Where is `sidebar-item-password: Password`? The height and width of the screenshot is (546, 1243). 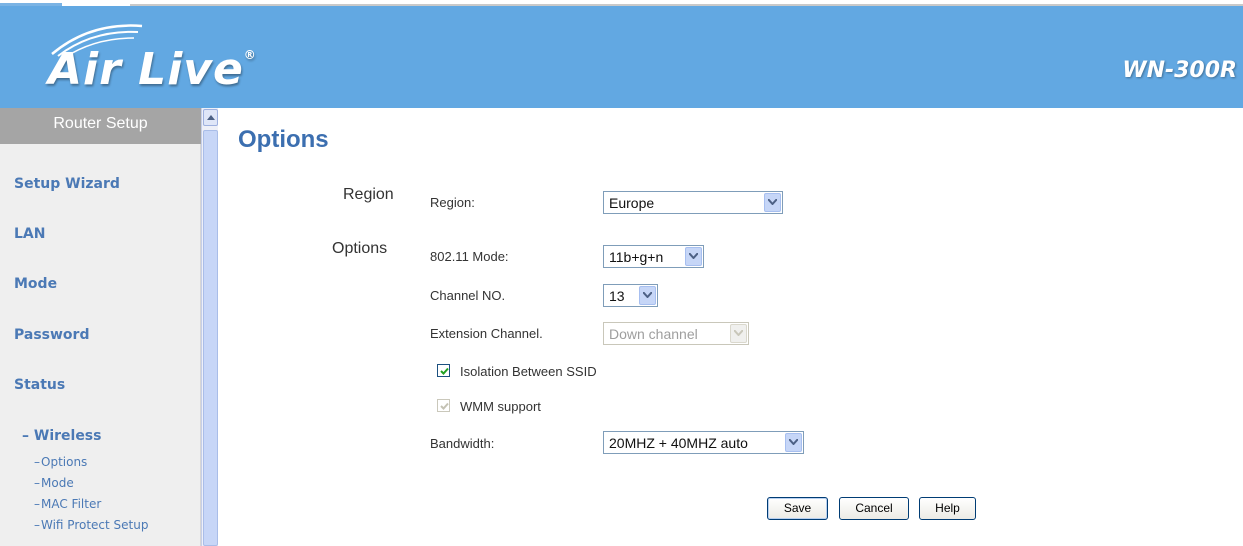 sidebar-item-password: Password is located at coordinates (51, 335).